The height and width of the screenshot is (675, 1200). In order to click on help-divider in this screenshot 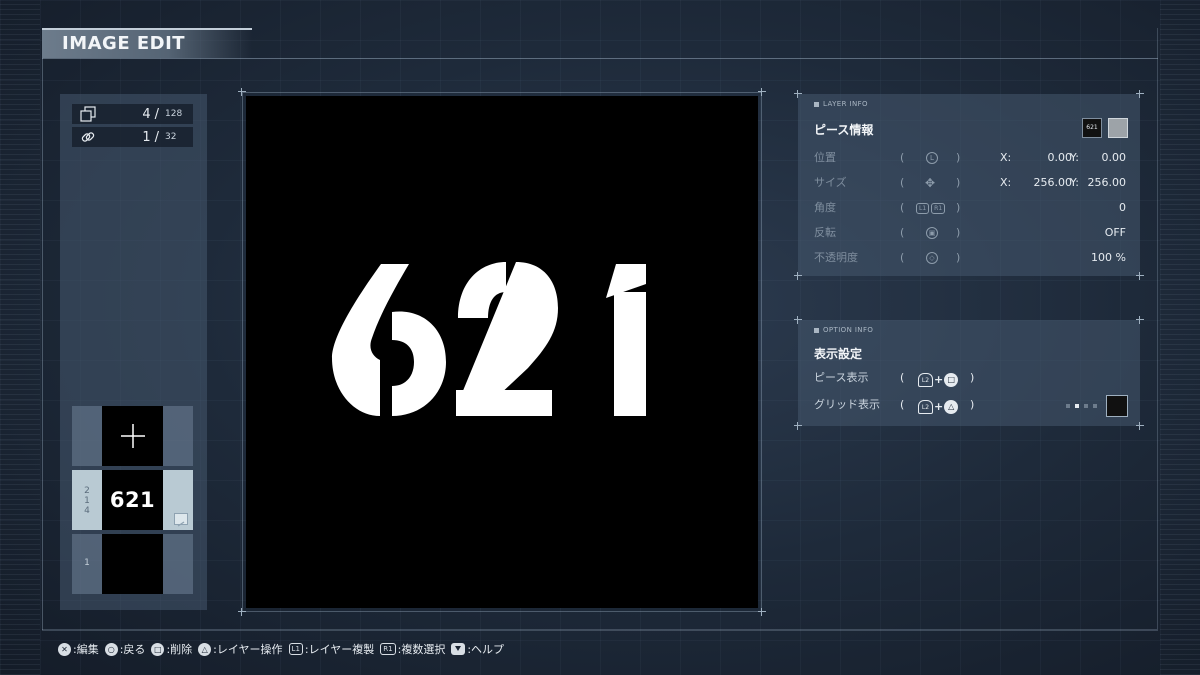, I will do `click(600, 630)`.